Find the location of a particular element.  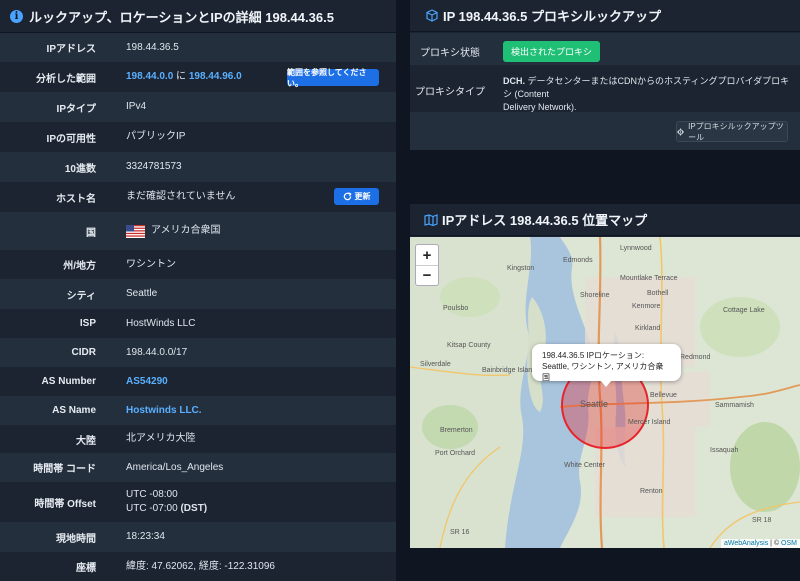

row-value: パブリックIP is located at coordinates (156, 136).